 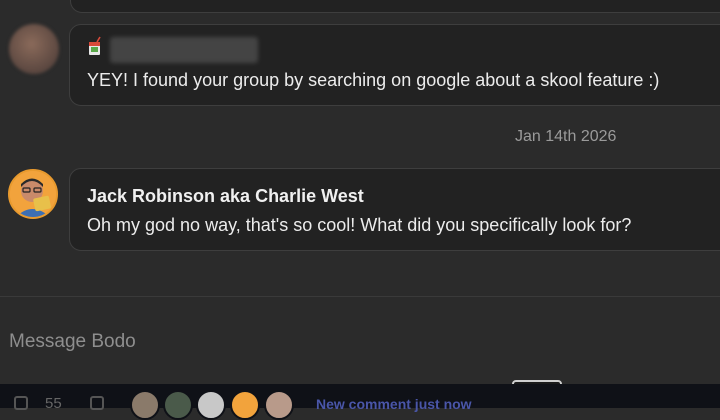 What do you see at coordinates (394, 404) in the screenshot?
I see `new-comment-notice: New comment just now` at bounding box center [394, 404].